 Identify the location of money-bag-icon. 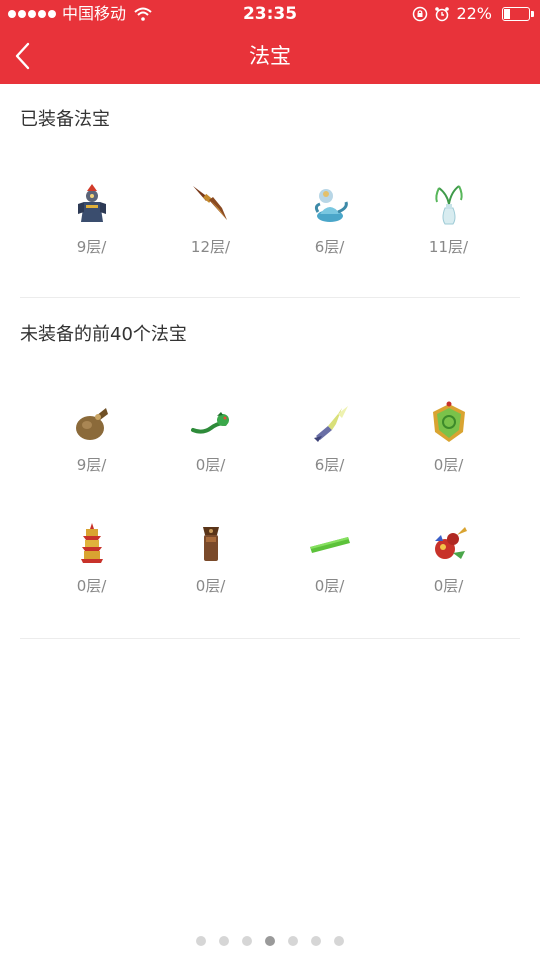
(91, 424).